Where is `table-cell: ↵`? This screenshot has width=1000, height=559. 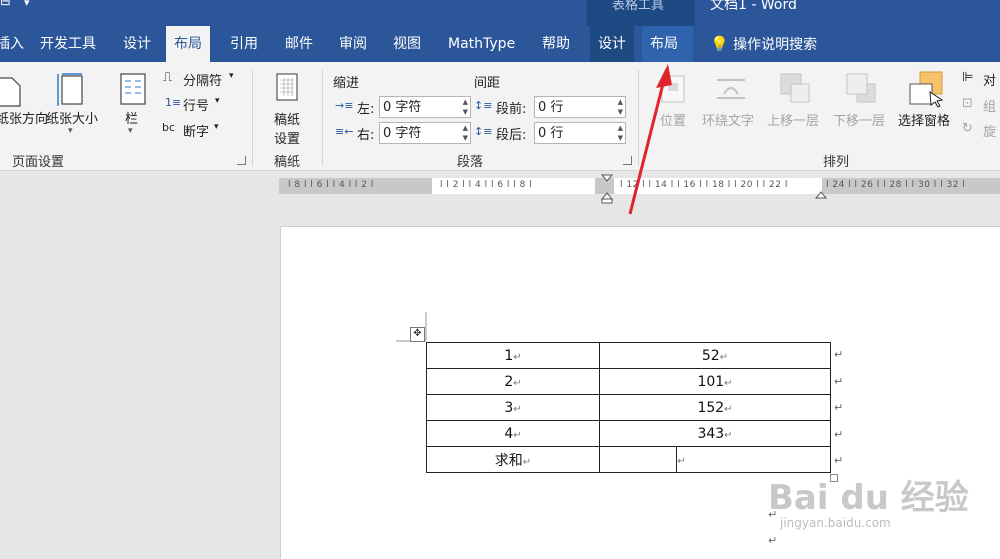 table-cell: ↵ is located at coordinates (753, 459).